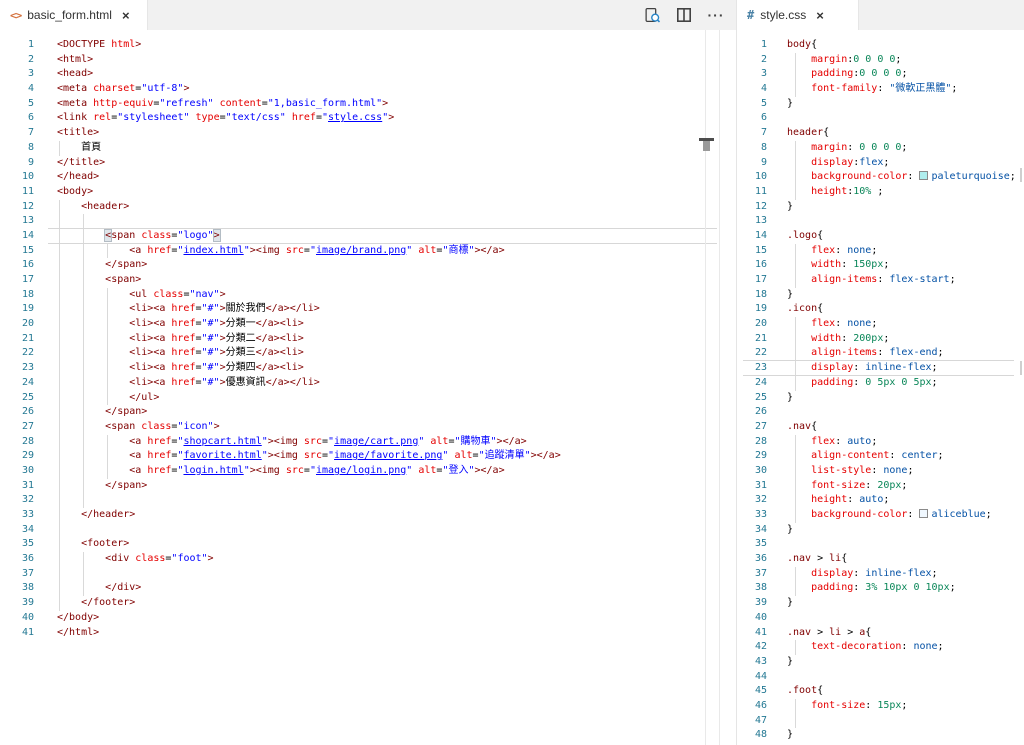 The height and width of the screenshot is (745, 1024). Describe the element at coordinates (760, 368) in the screenshot. I see `line-number: 23` at that location.